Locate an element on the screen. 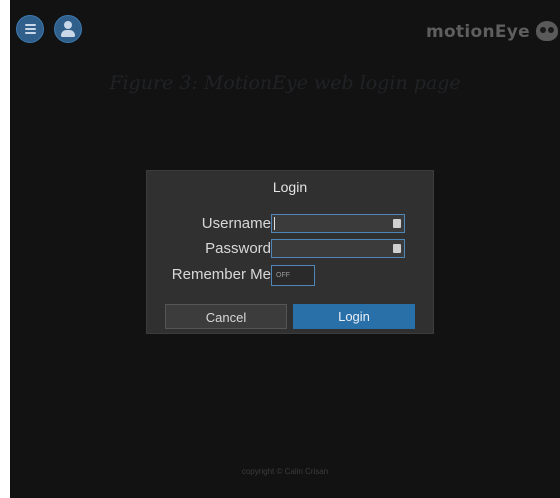 The height and width of the screenshot is (498, 560). dialog-title: Login is located at coordinates (290, 187).